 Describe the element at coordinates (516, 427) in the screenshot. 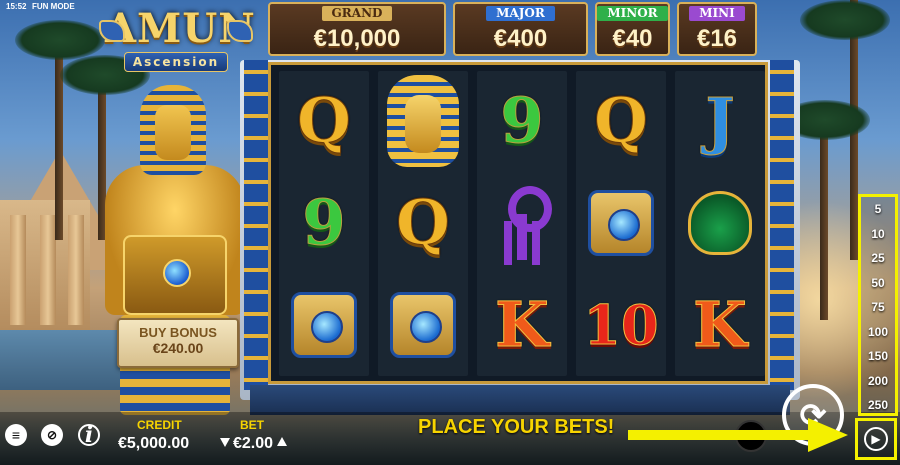

I see `status-message: PLACE YOUR BETS!` at that location.